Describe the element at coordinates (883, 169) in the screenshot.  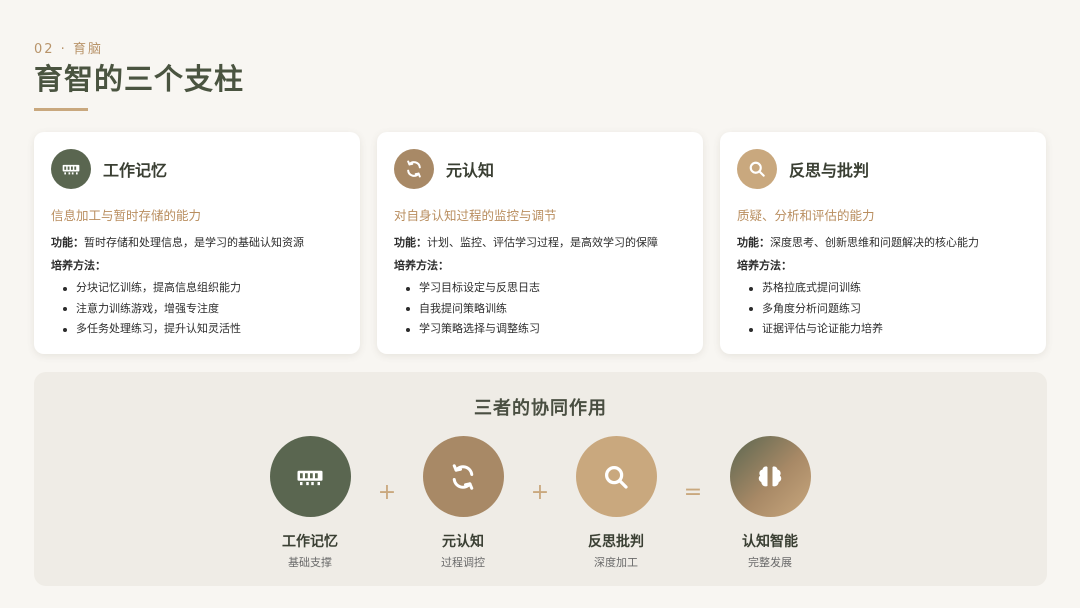
I see `card-header: 反思与批判` at that location.